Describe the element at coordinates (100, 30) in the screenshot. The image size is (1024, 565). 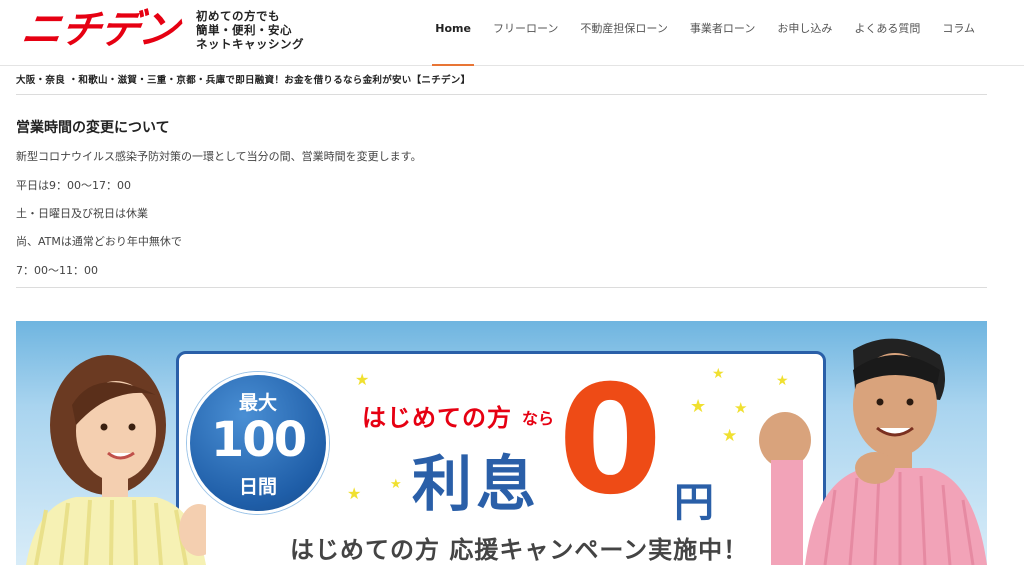
I see `logo-text: ニチデン` at that location.